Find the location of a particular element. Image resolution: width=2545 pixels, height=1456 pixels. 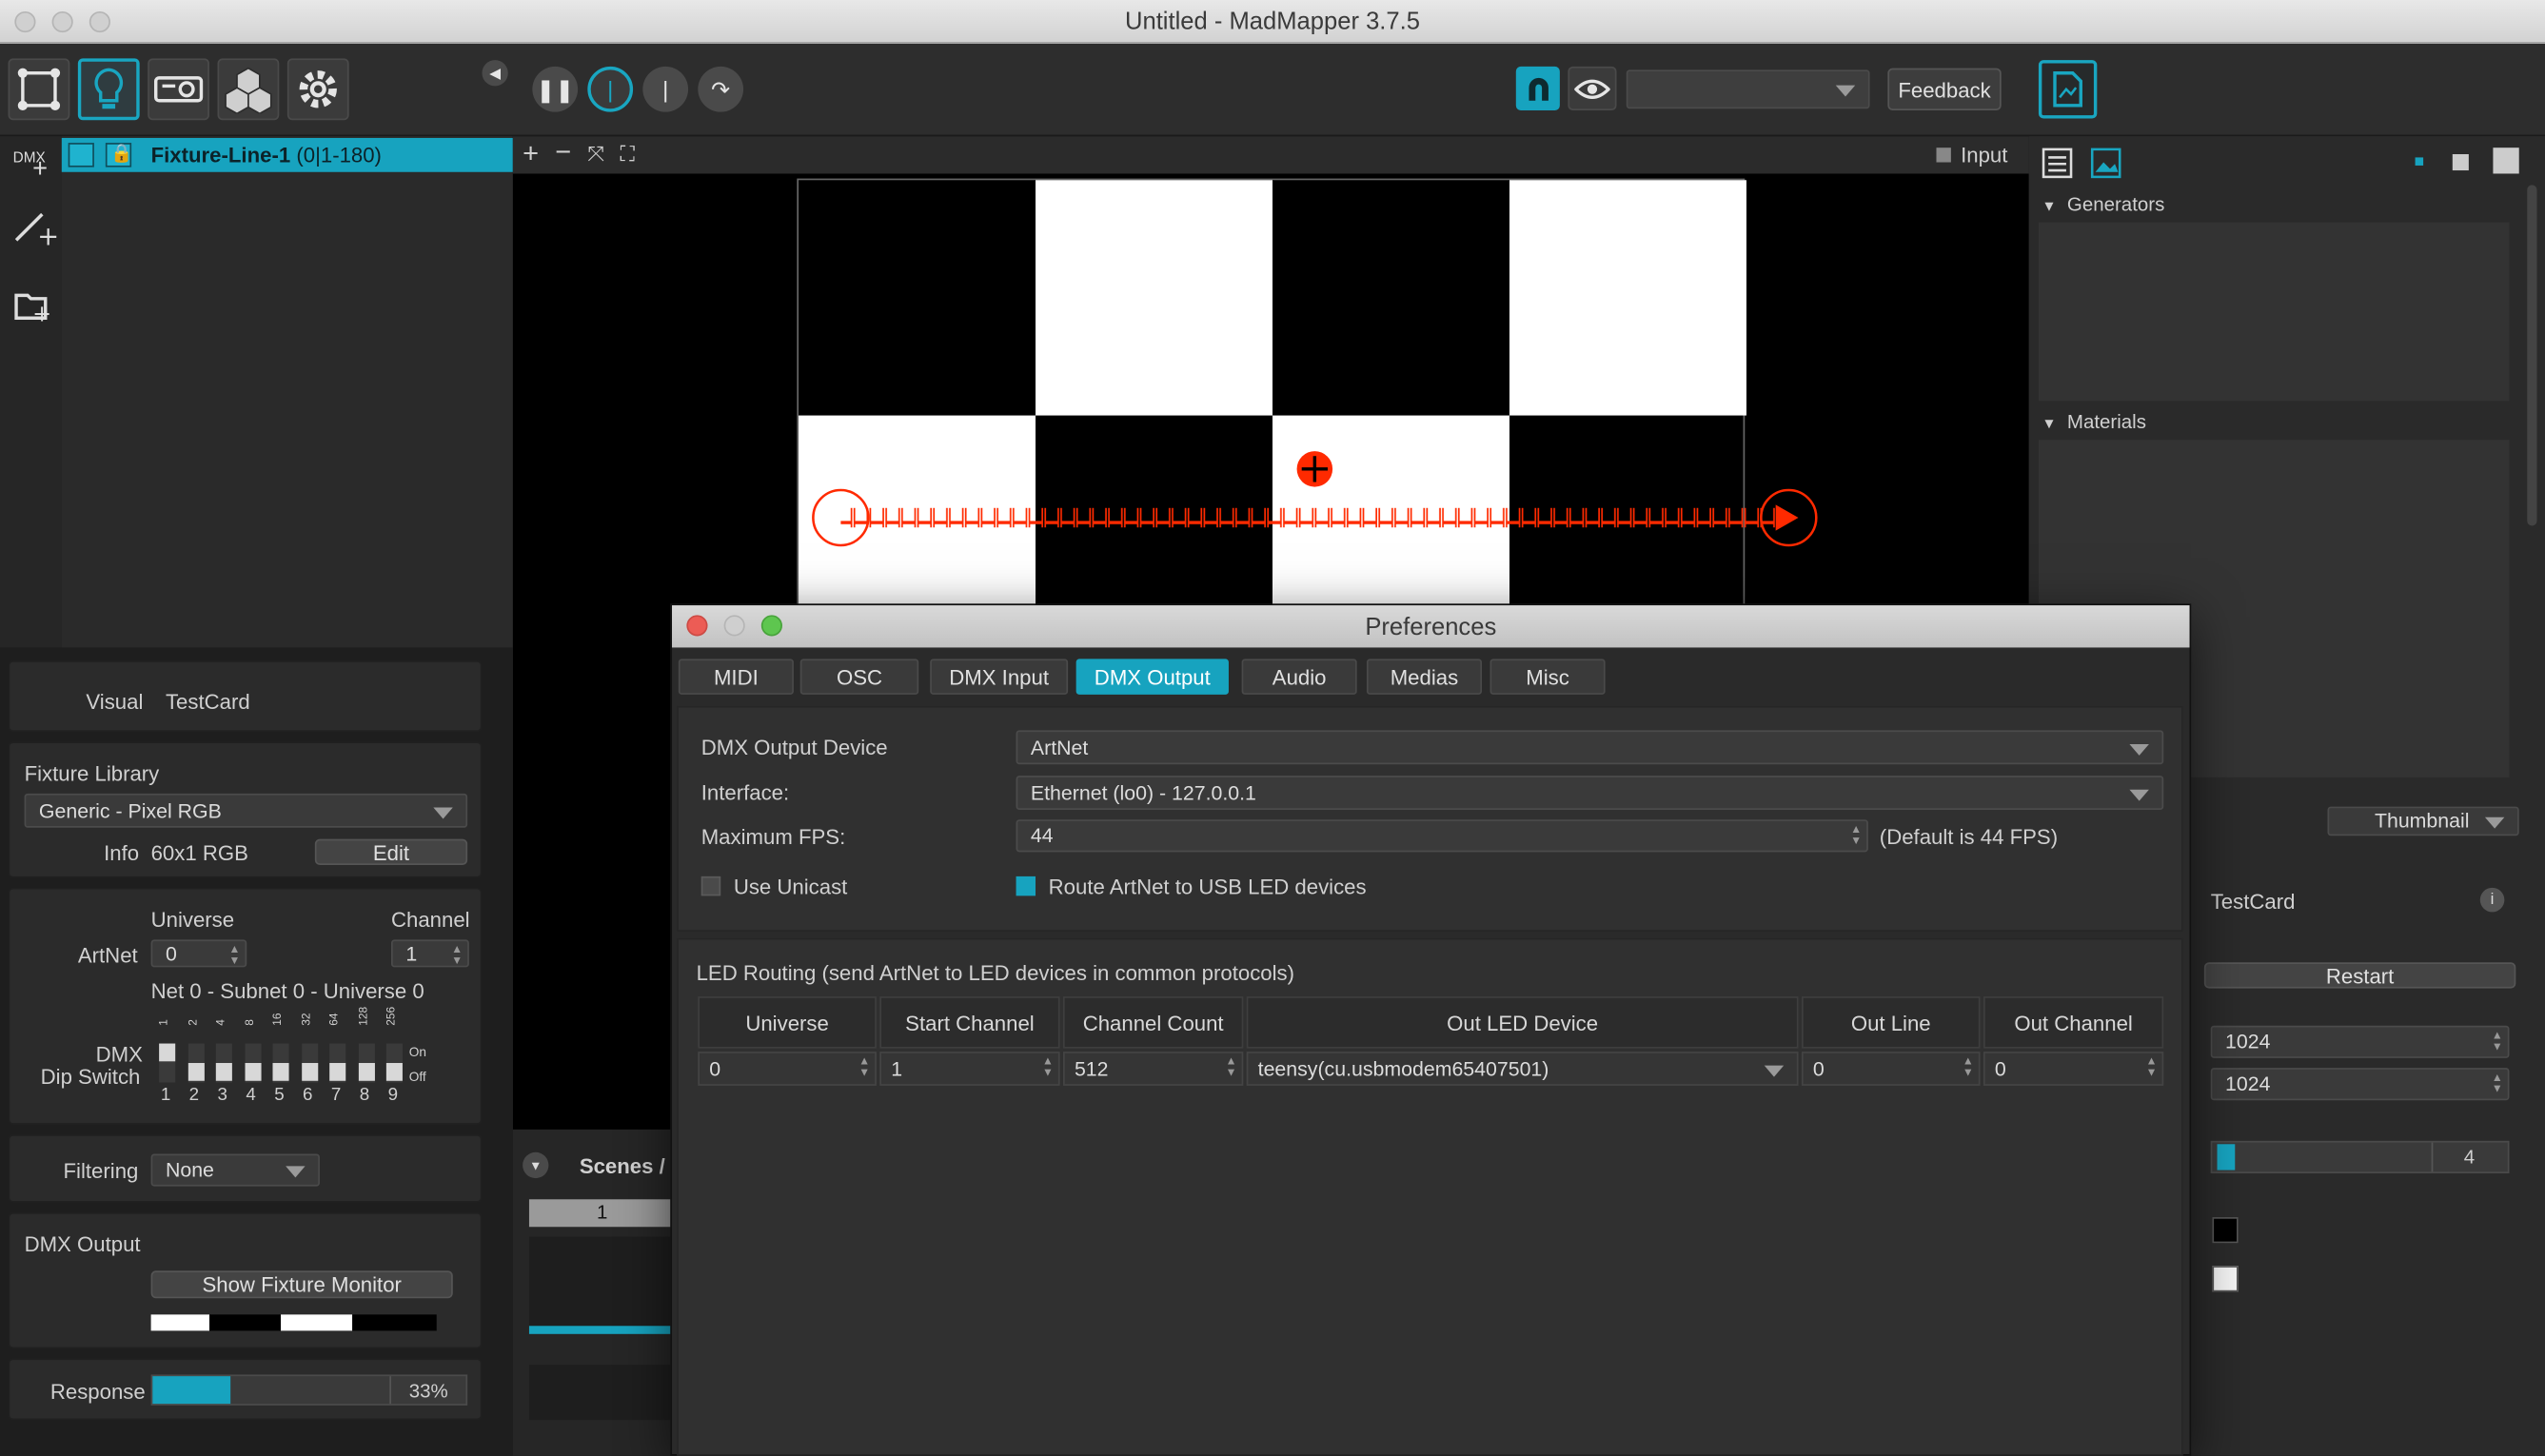

tab-audio: Audio is located at coordinates (1299, 677).